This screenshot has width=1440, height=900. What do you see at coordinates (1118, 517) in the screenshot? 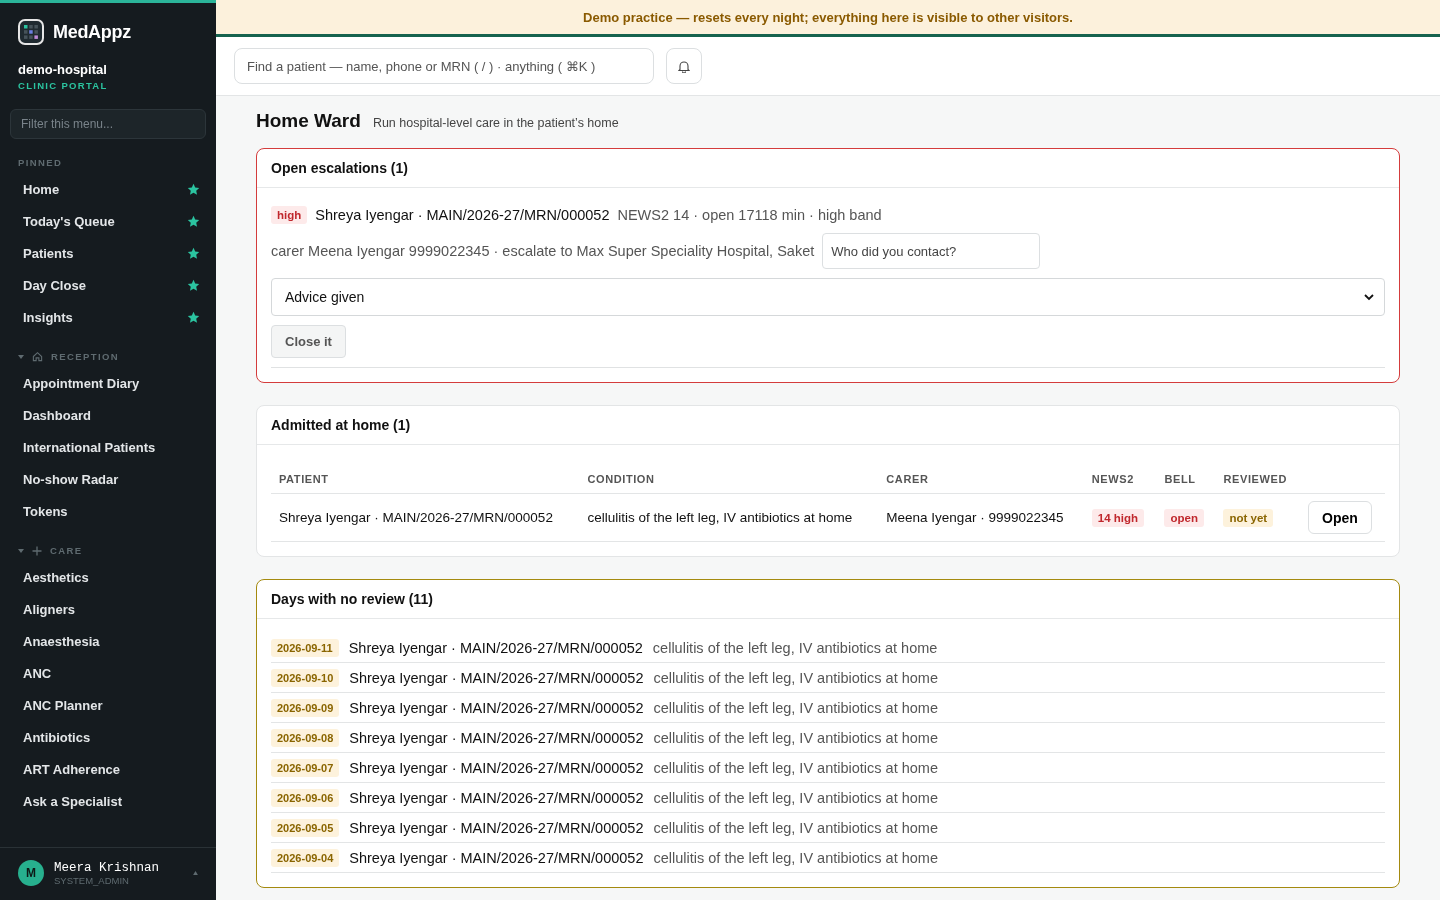
I see `status-badge: 14 high` at bounding box center [1118, 517].